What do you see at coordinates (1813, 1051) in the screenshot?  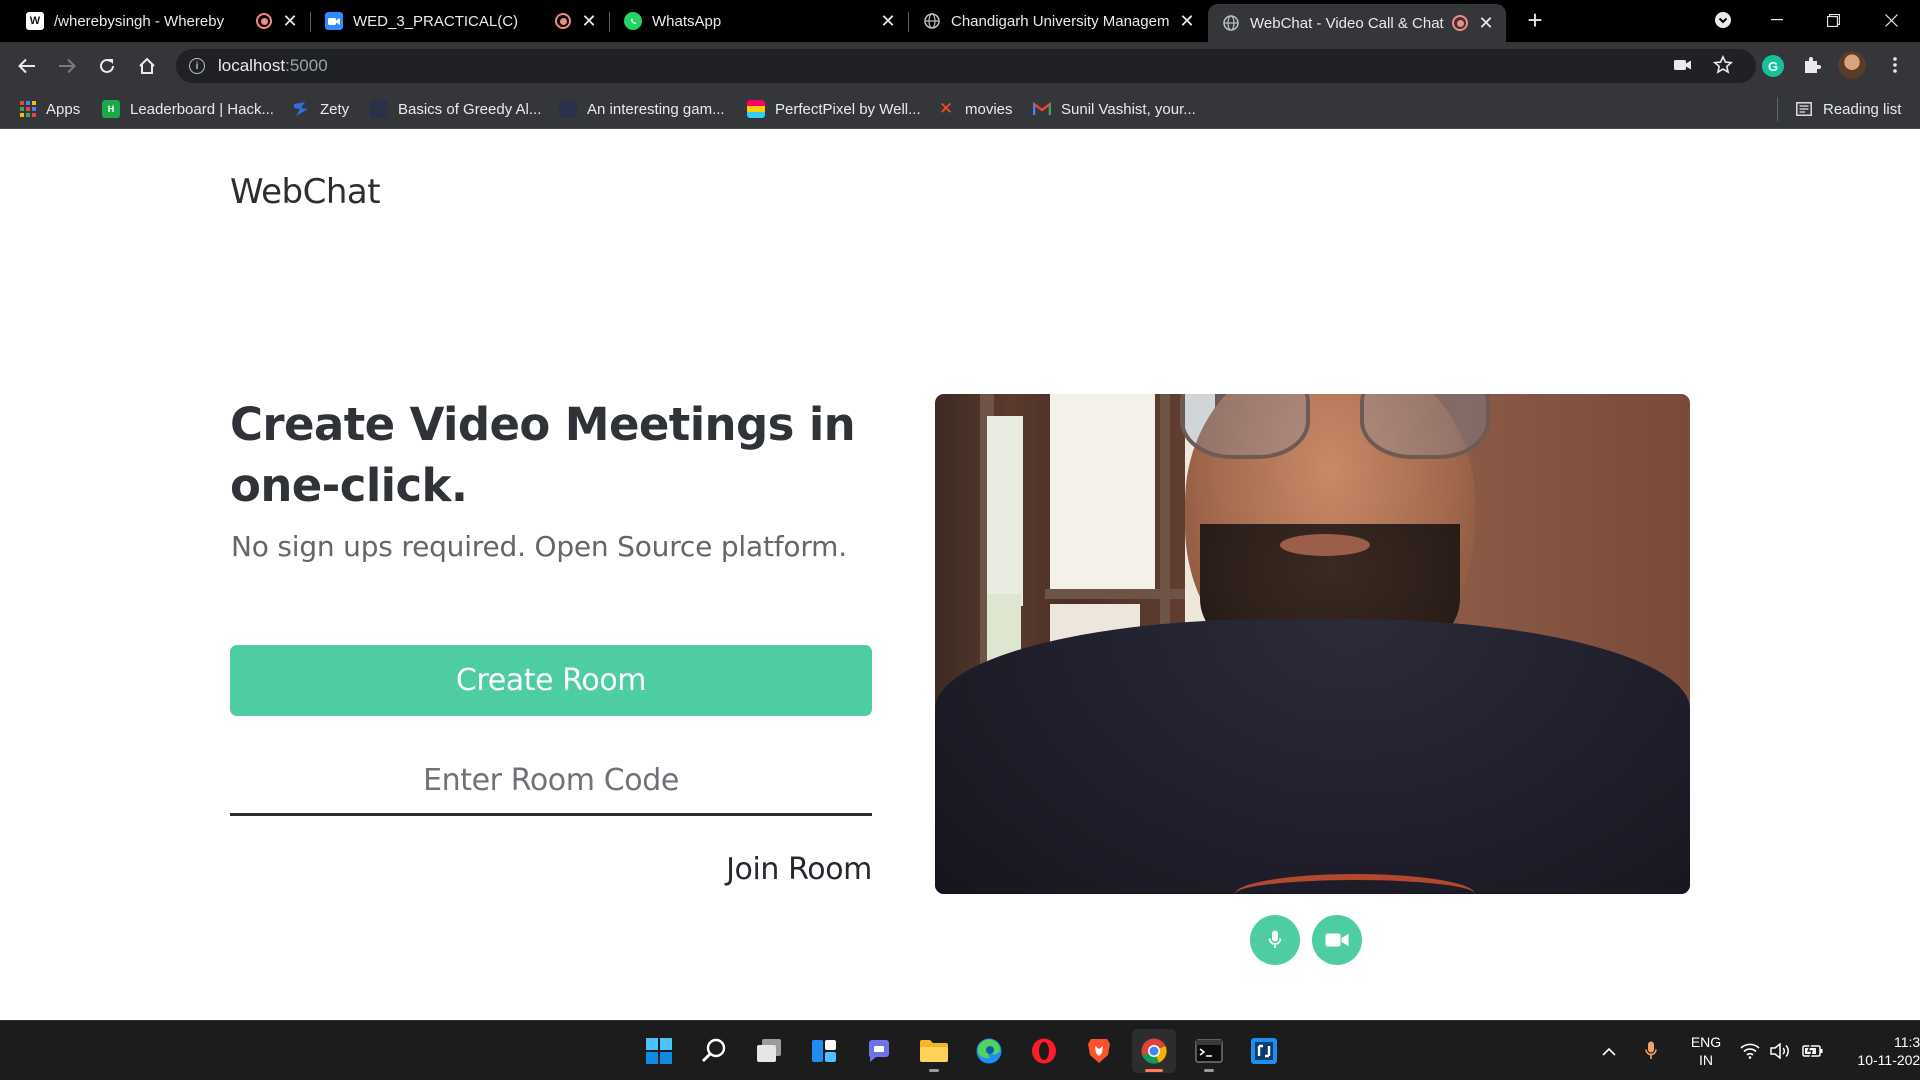 I see `battery-icon` at bounding box center [1813, 1051].